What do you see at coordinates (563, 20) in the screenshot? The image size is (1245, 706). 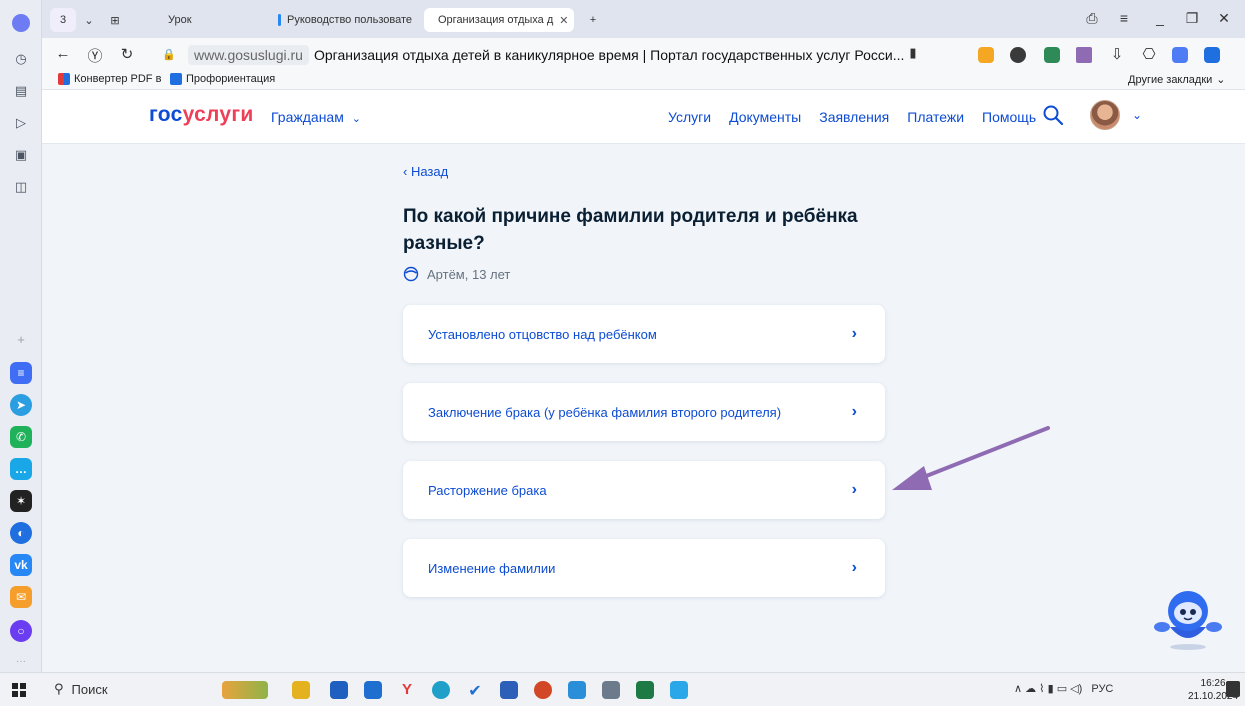 I see `close-tab-icon: ✕` at bounding box center [563, 20].